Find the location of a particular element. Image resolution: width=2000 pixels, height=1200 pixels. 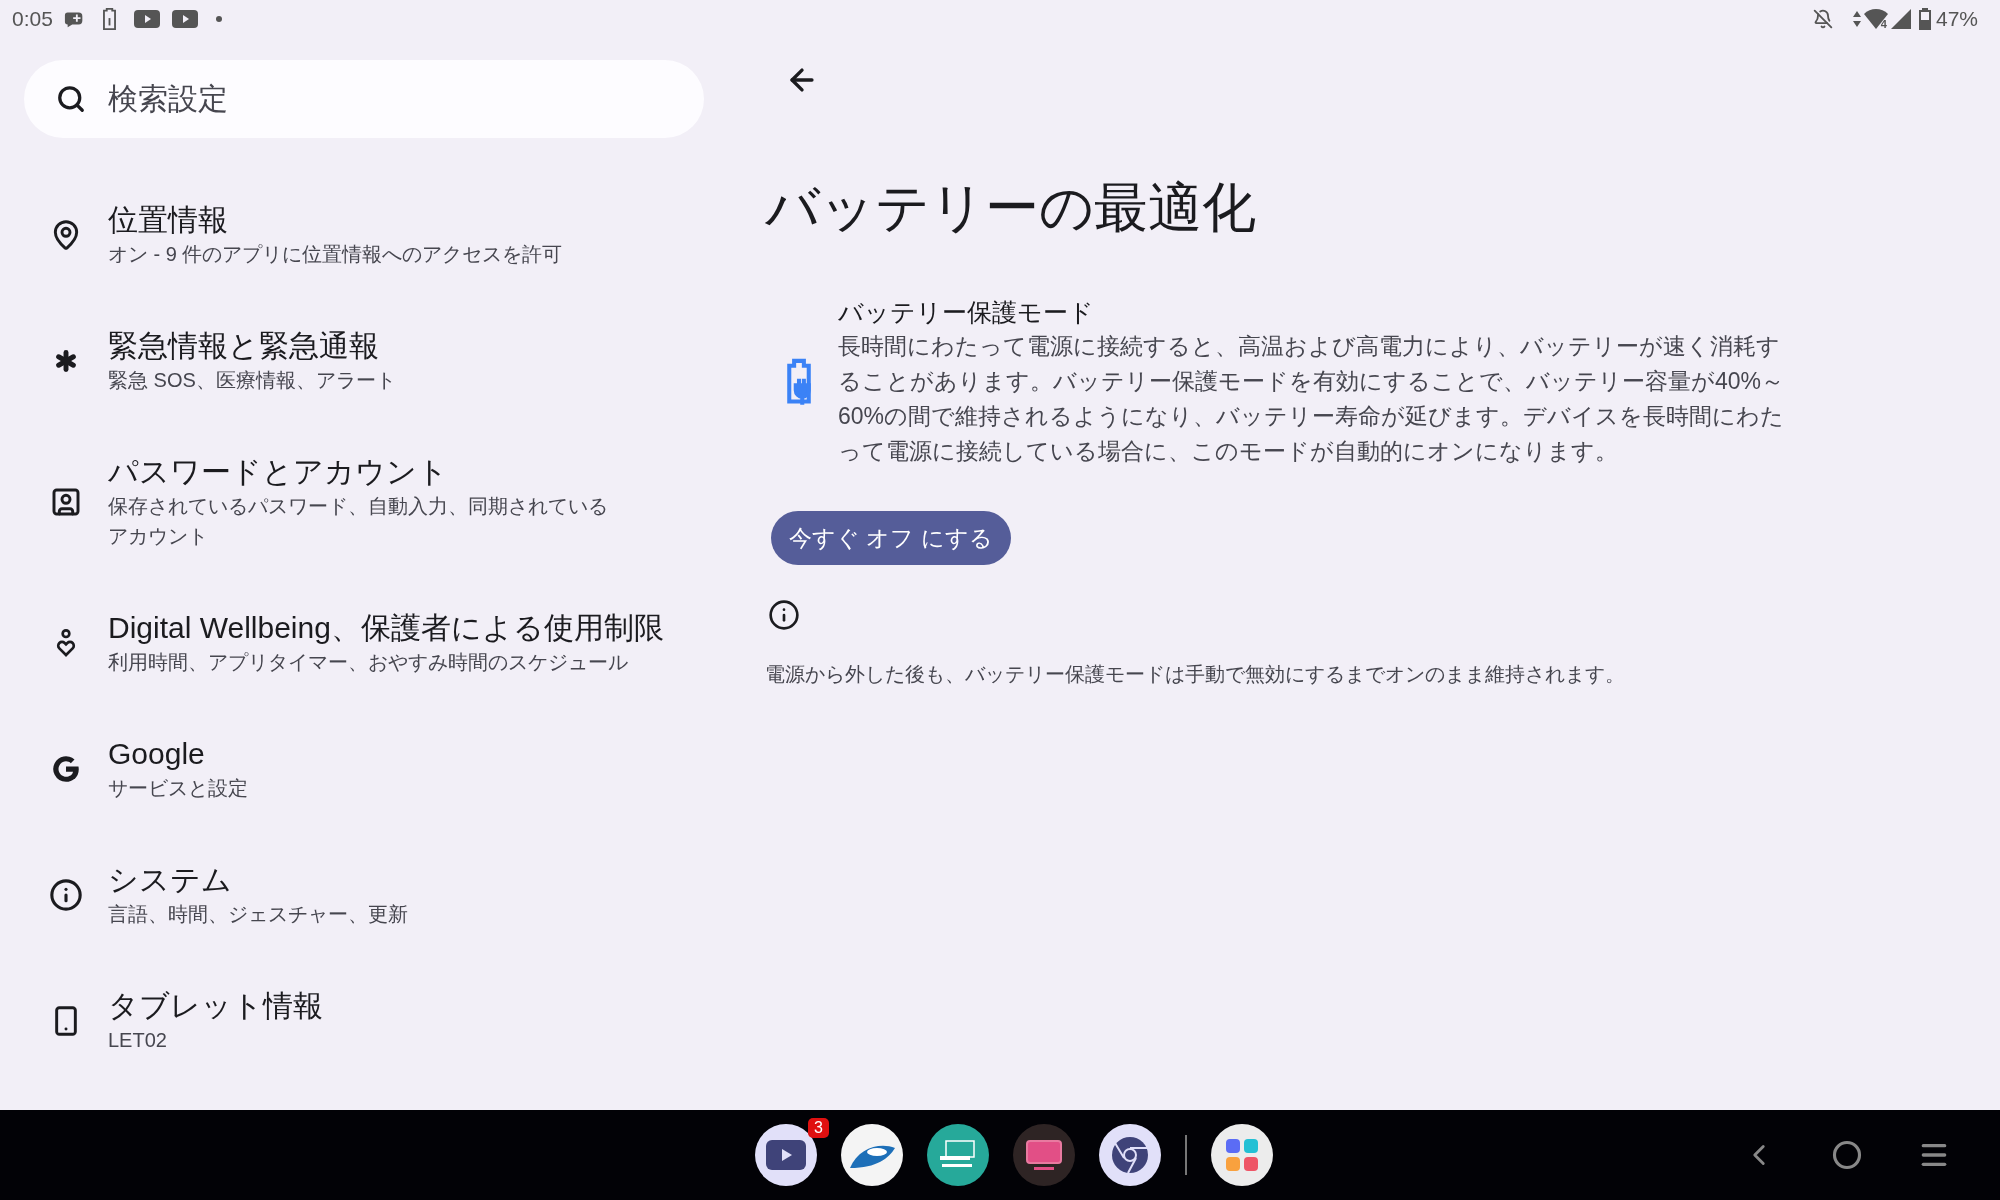

item-title: タブレット情報 is located at coordinates (215, 1006).